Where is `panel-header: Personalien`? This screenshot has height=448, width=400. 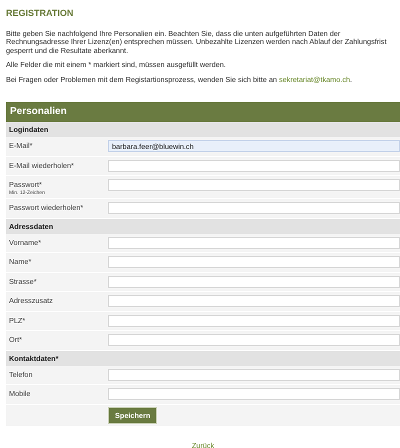 panel-header: Personalien is located at coordinates (203, 112).